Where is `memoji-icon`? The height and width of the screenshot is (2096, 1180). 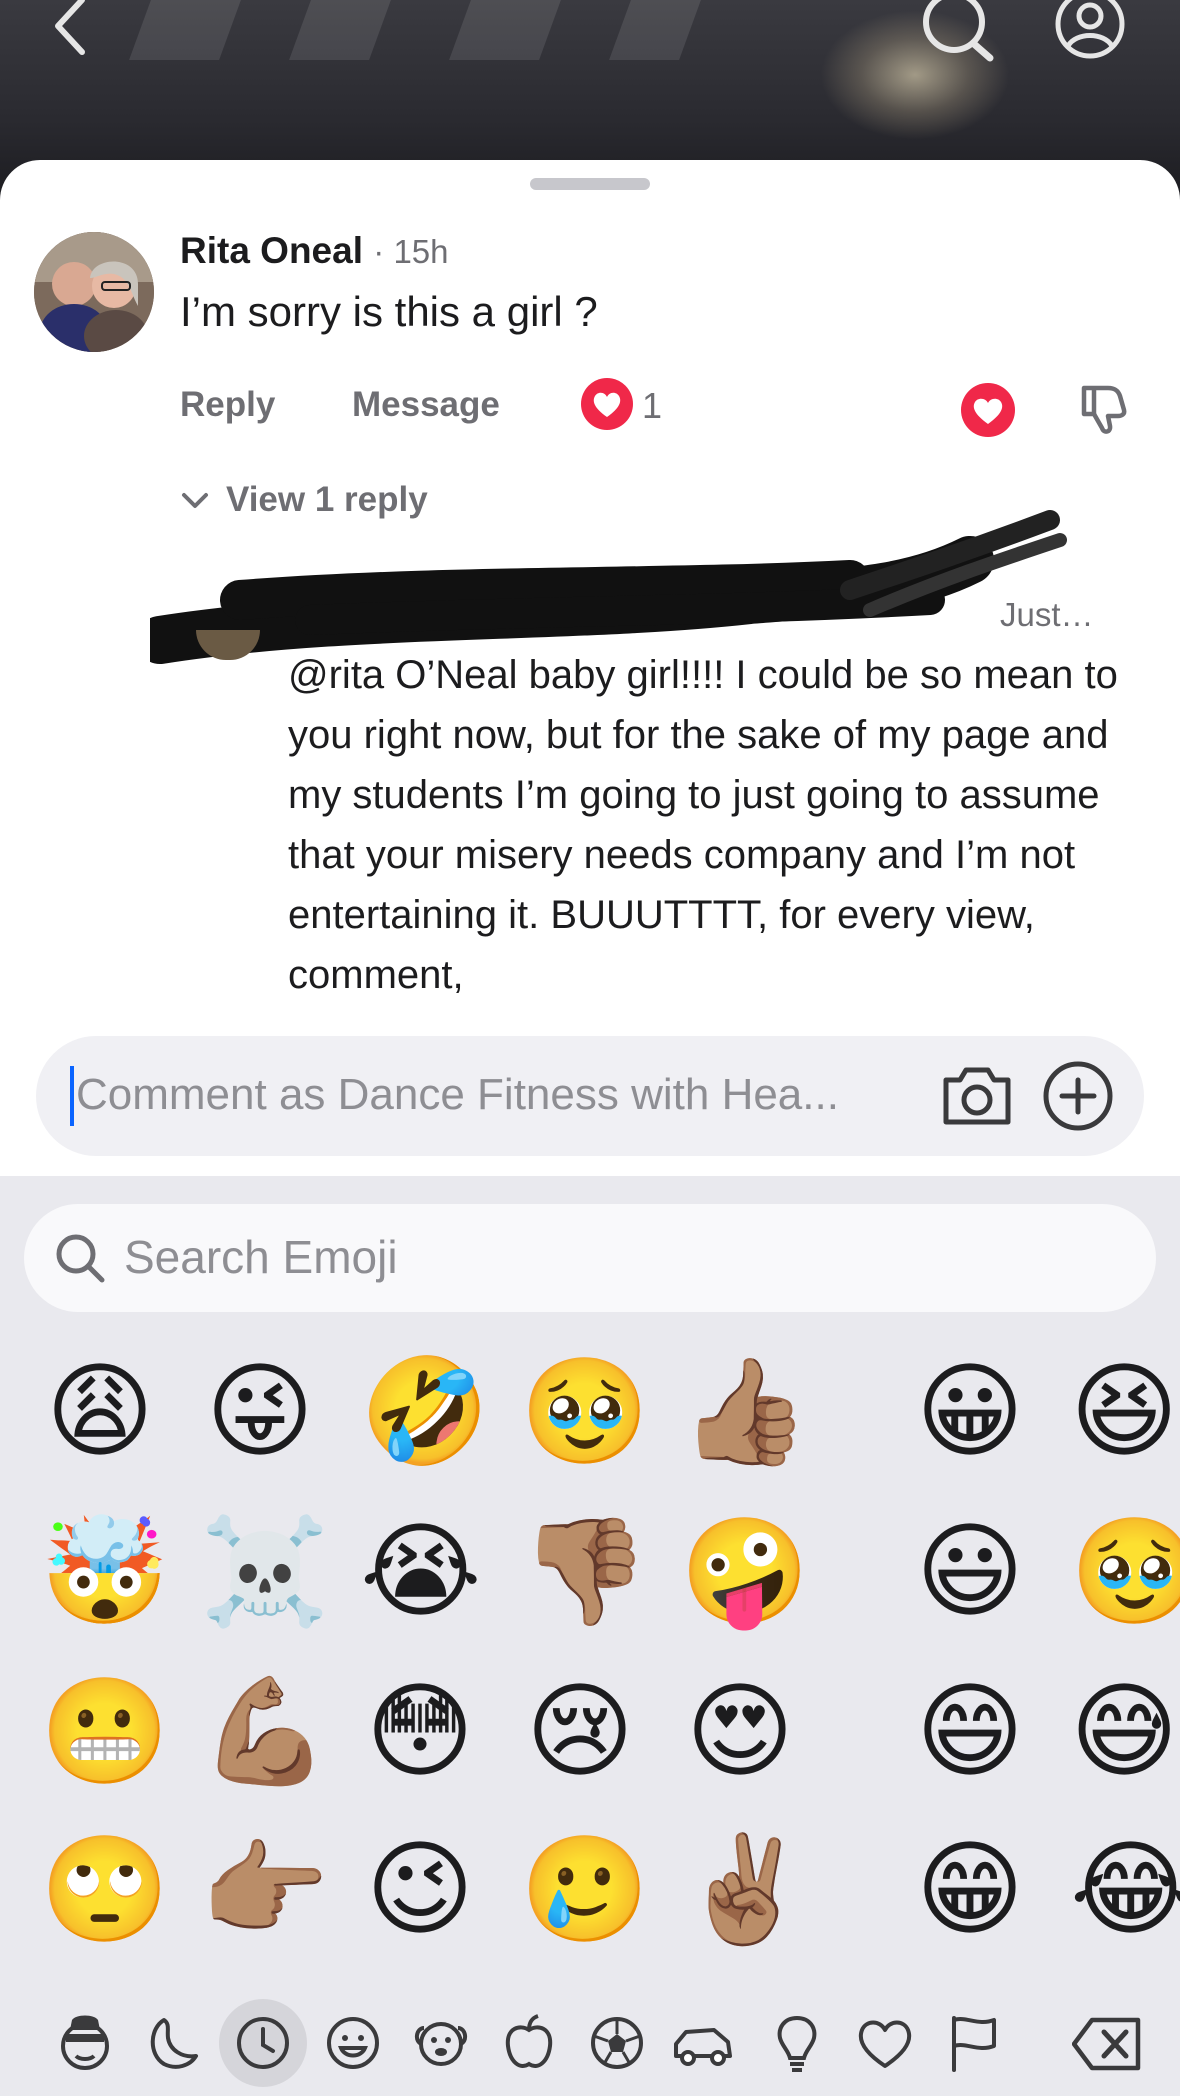
memoji-icon is located at coordinates (85, 2043).